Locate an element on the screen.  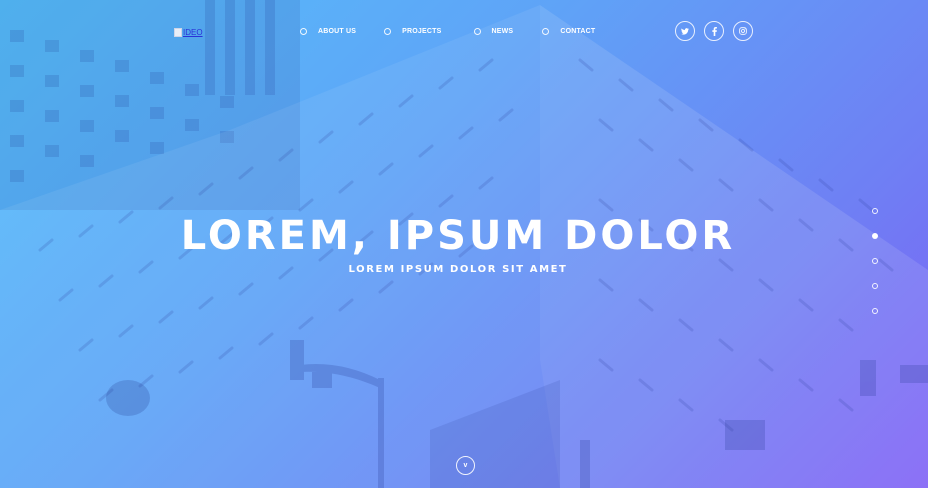
instagram-icon is located at coordinates (743, 31).